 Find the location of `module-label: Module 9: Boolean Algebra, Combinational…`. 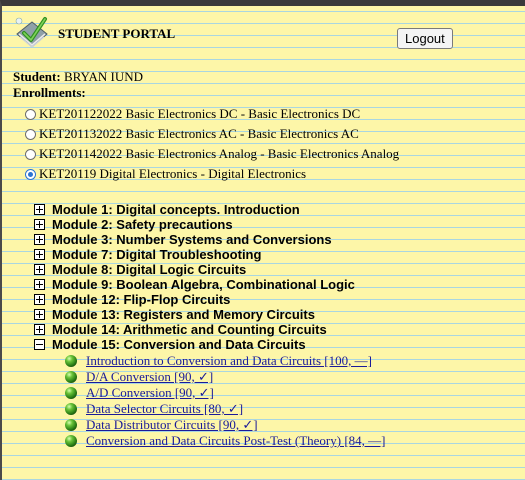

module-label: Module 9: Boolean Algebra, Combinational… is located at coordinates (203, 284).